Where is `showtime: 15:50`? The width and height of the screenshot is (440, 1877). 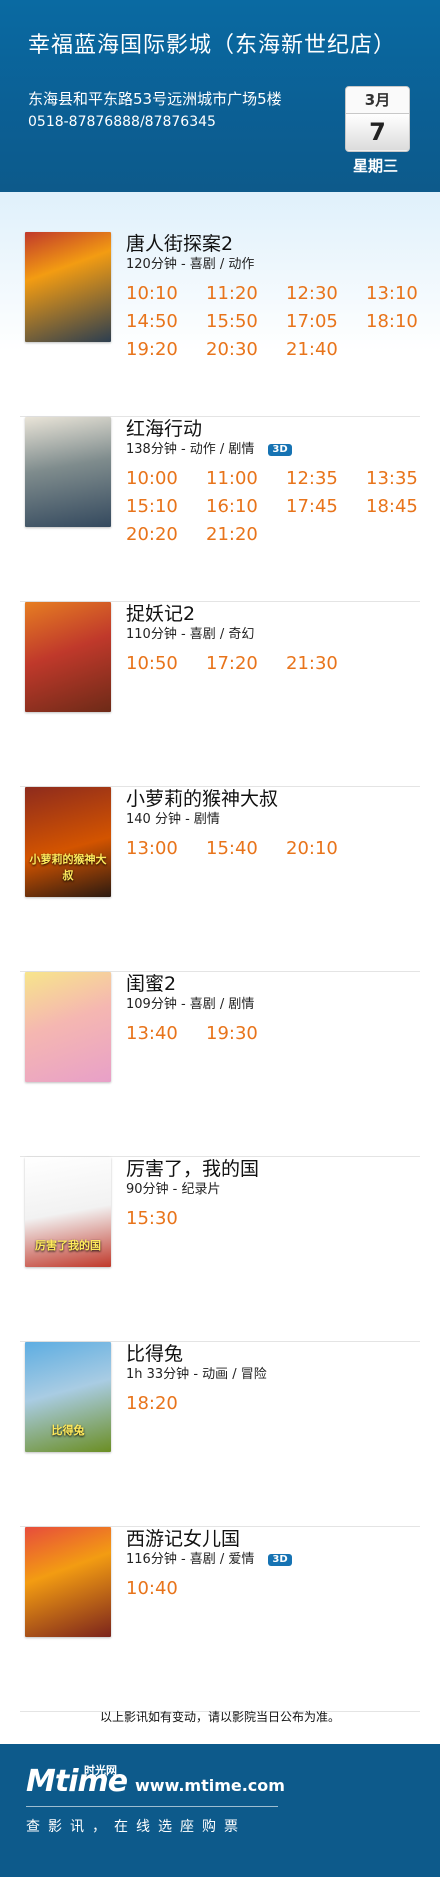 showtime: 15:50 is located at coordinates (246, 322).